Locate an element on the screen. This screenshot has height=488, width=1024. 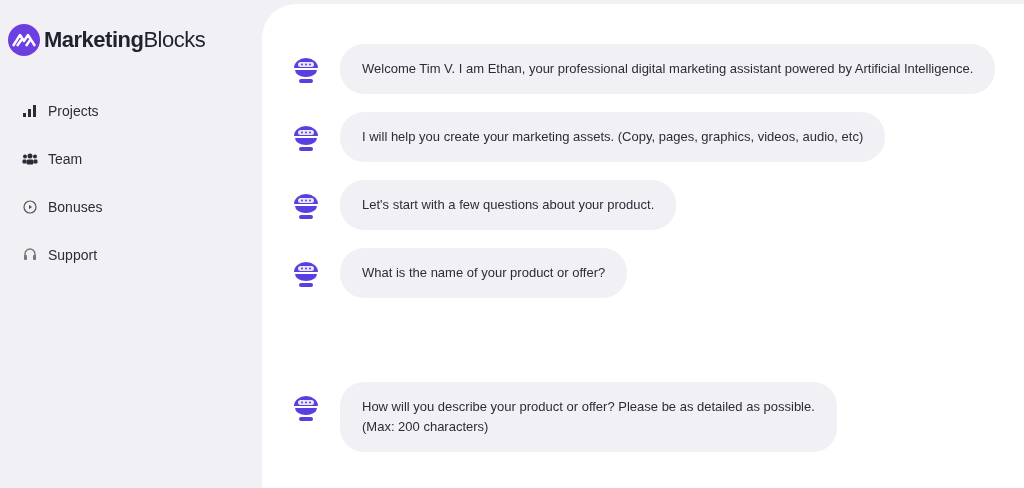
team-icon is located at coordinates (30, 159).